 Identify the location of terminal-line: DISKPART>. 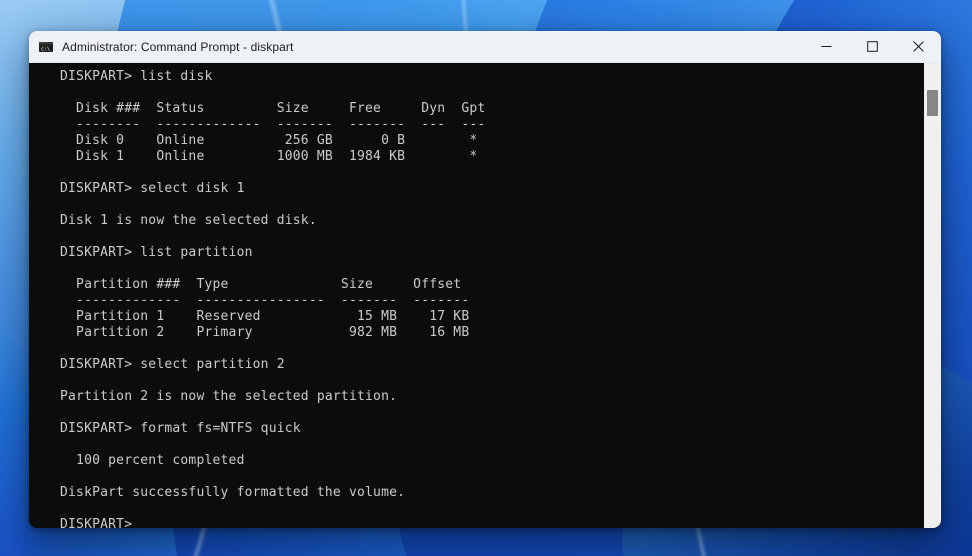
(100, 522).